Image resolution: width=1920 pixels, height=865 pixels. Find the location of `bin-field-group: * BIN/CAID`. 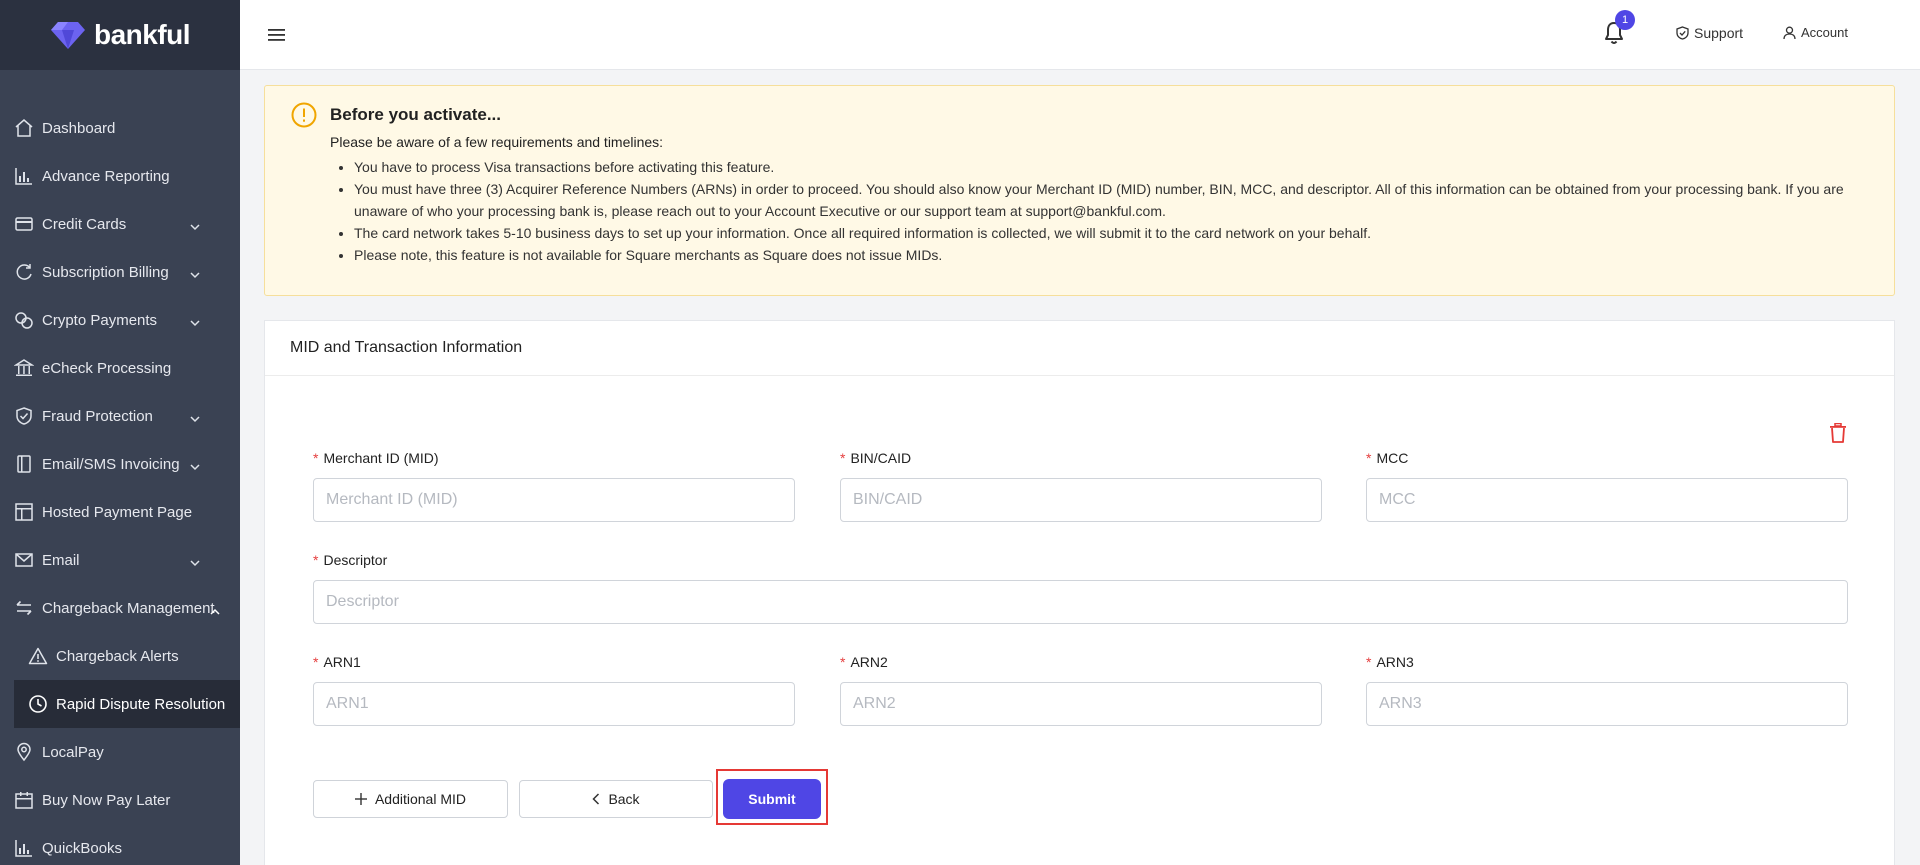

bin-field-group: * BIN/CAID is located at coordinates (1081, 486).